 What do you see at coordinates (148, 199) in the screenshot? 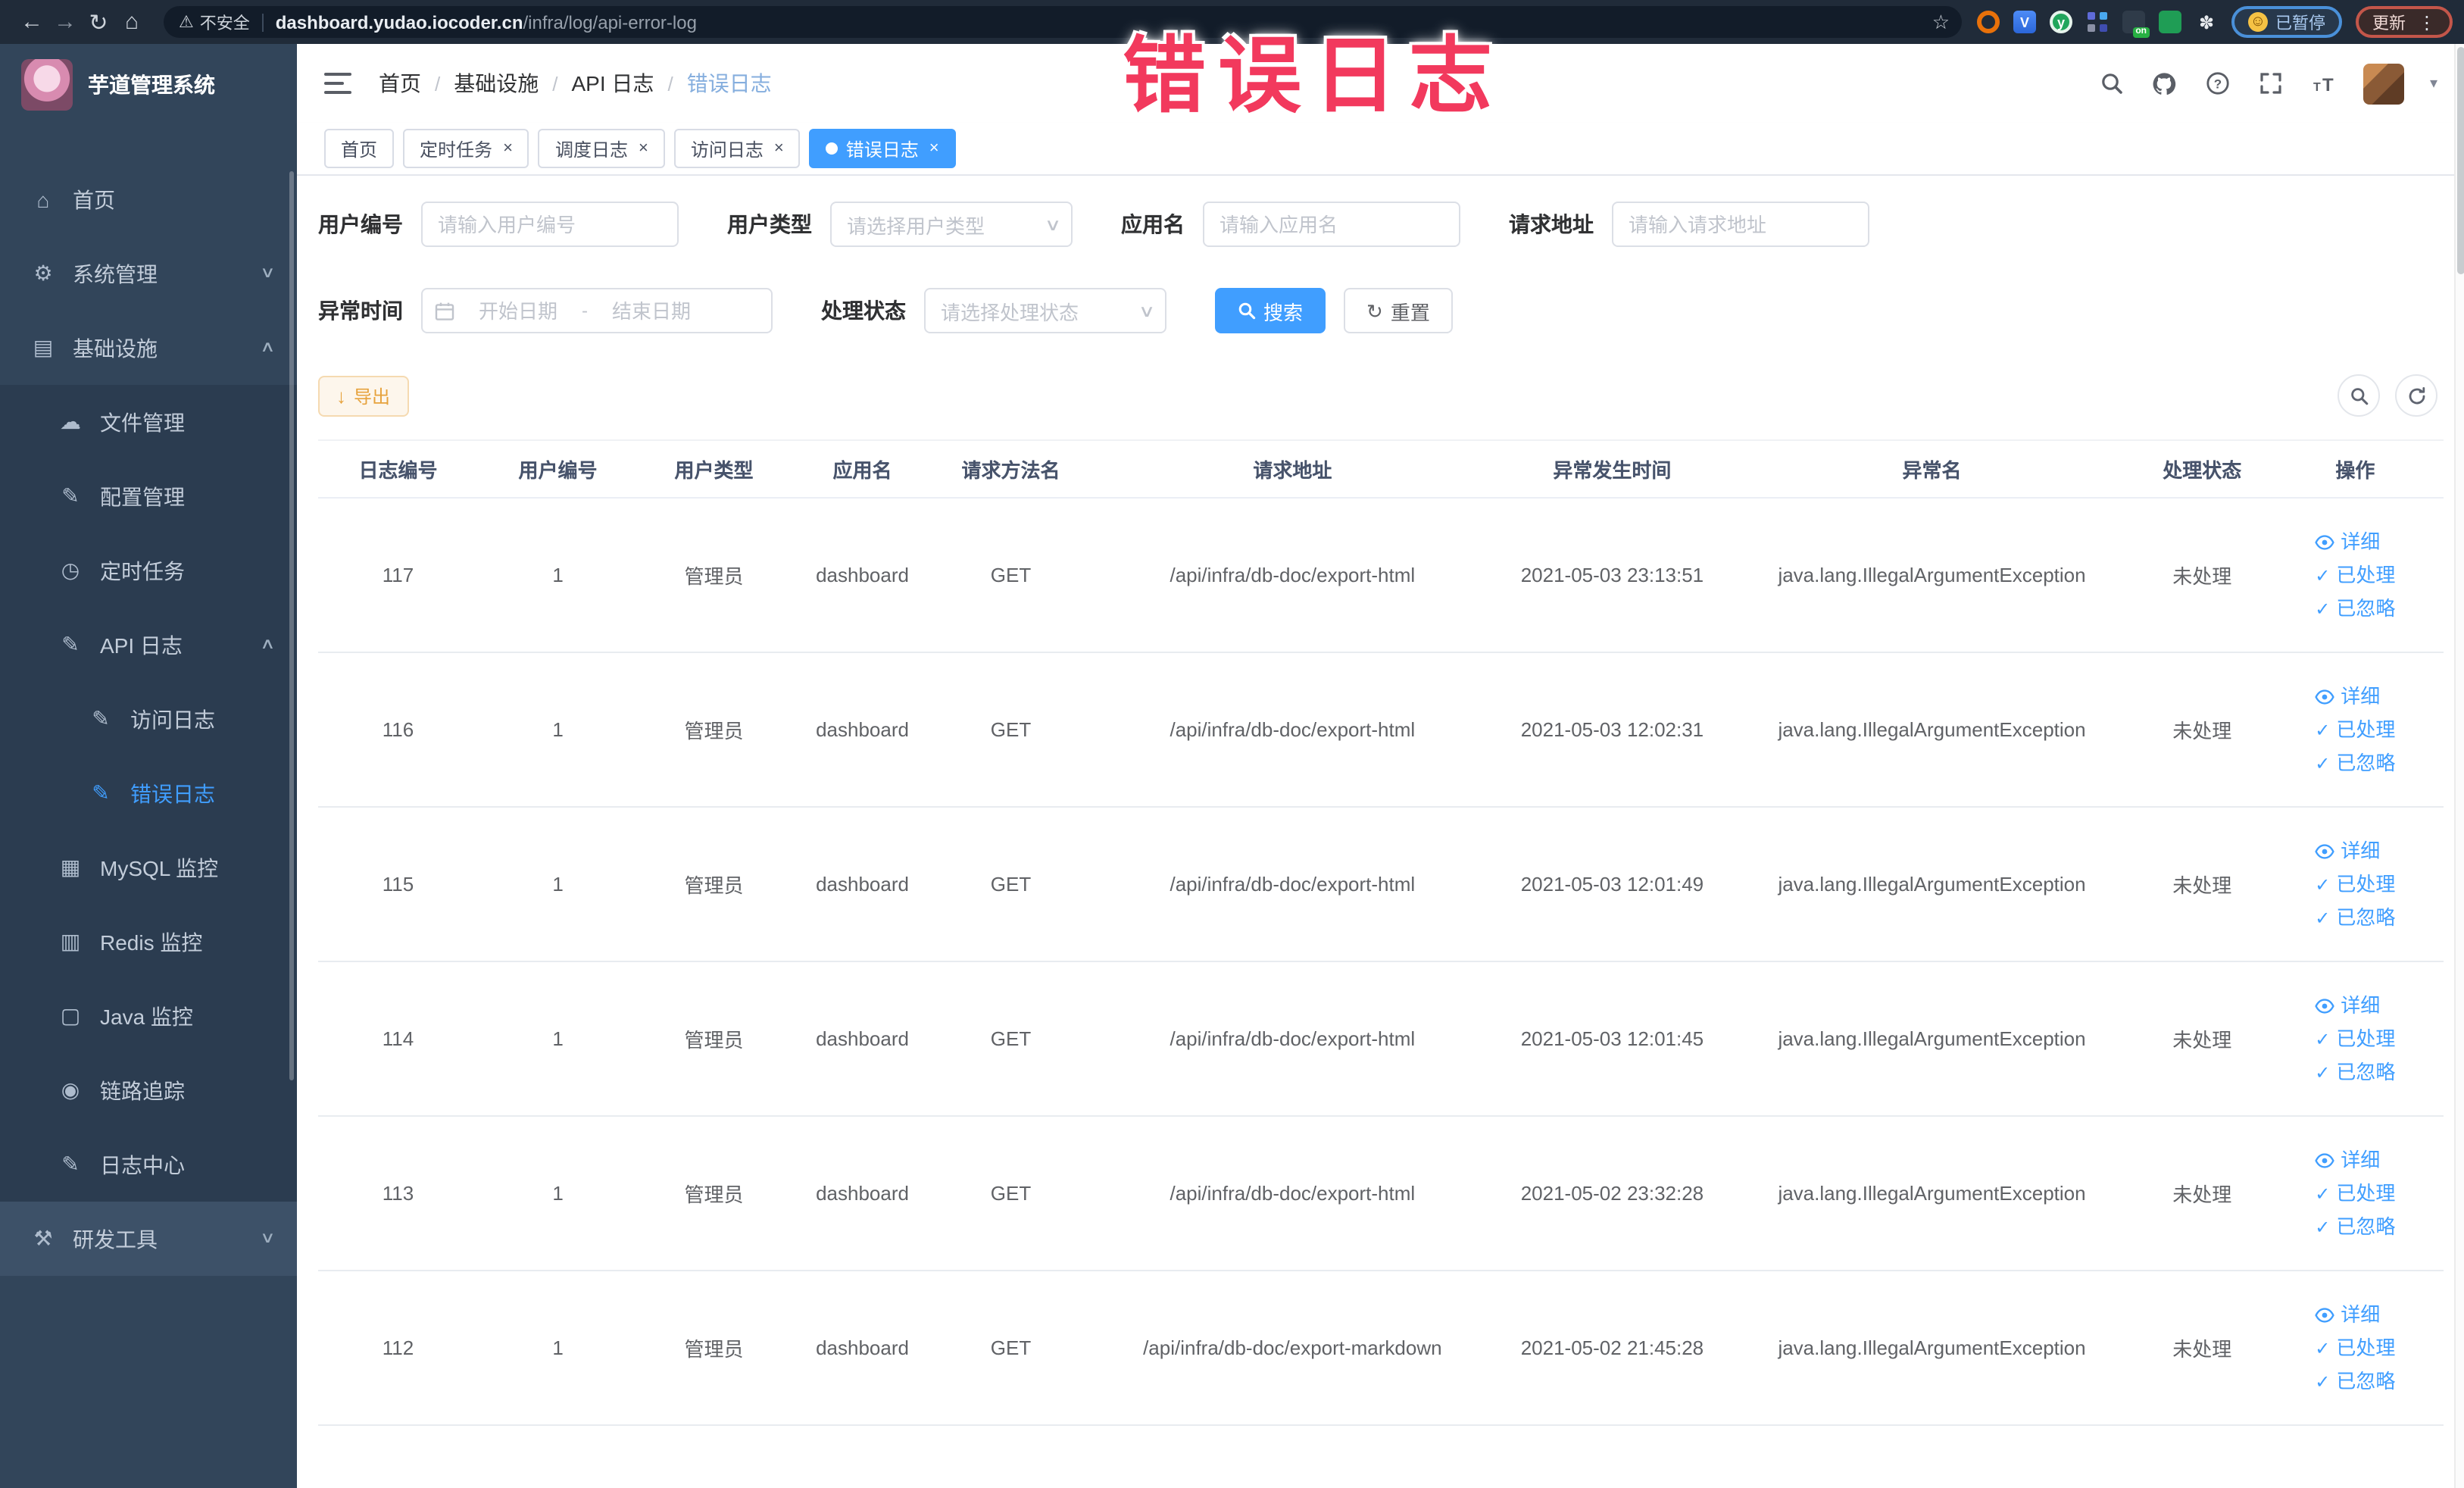
I see `sidebar-item-home: ⌂ 首页` at bounding box center [148, 199].